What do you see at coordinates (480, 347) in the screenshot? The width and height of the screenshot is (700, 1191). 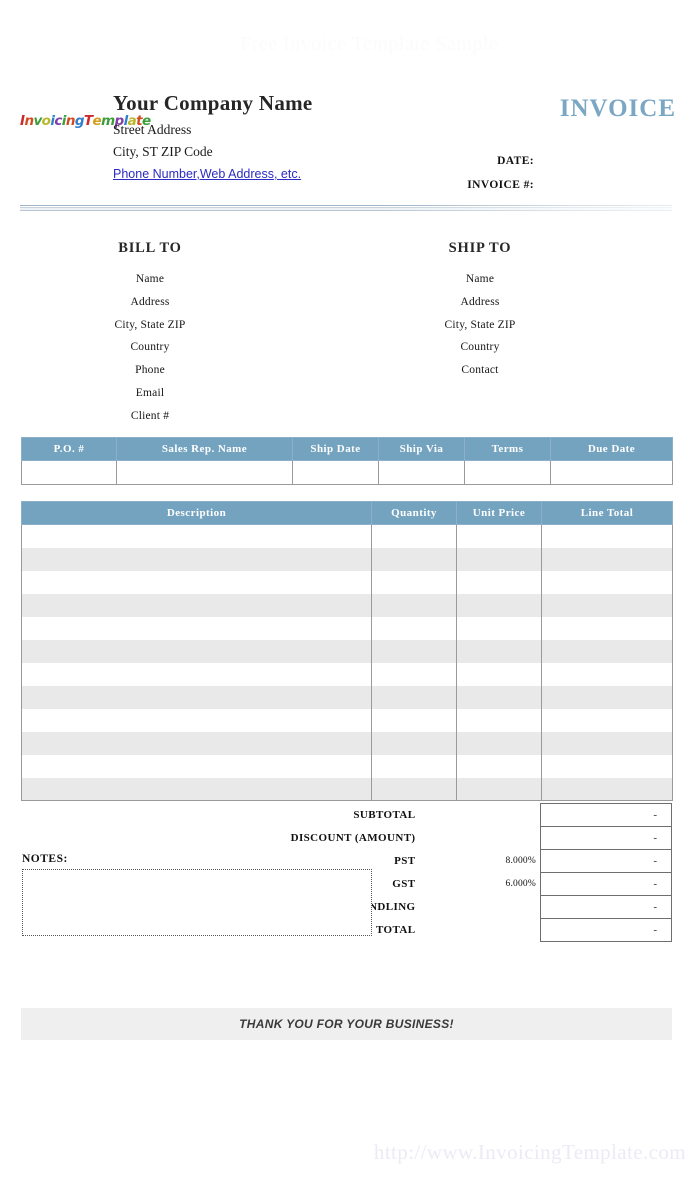 I see `ship-to-line-3: Country` at bounding box center [480, 347].